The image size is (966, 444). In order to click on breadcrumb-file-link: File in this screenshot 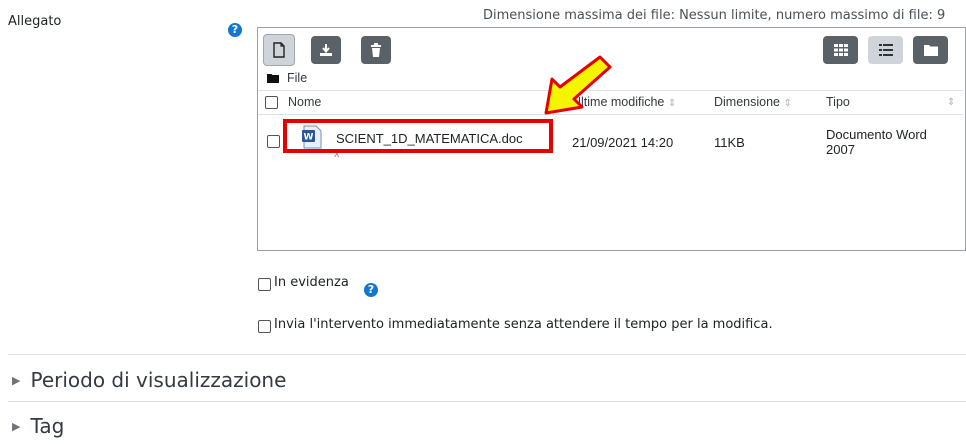, I will do `click(297, 78)`.